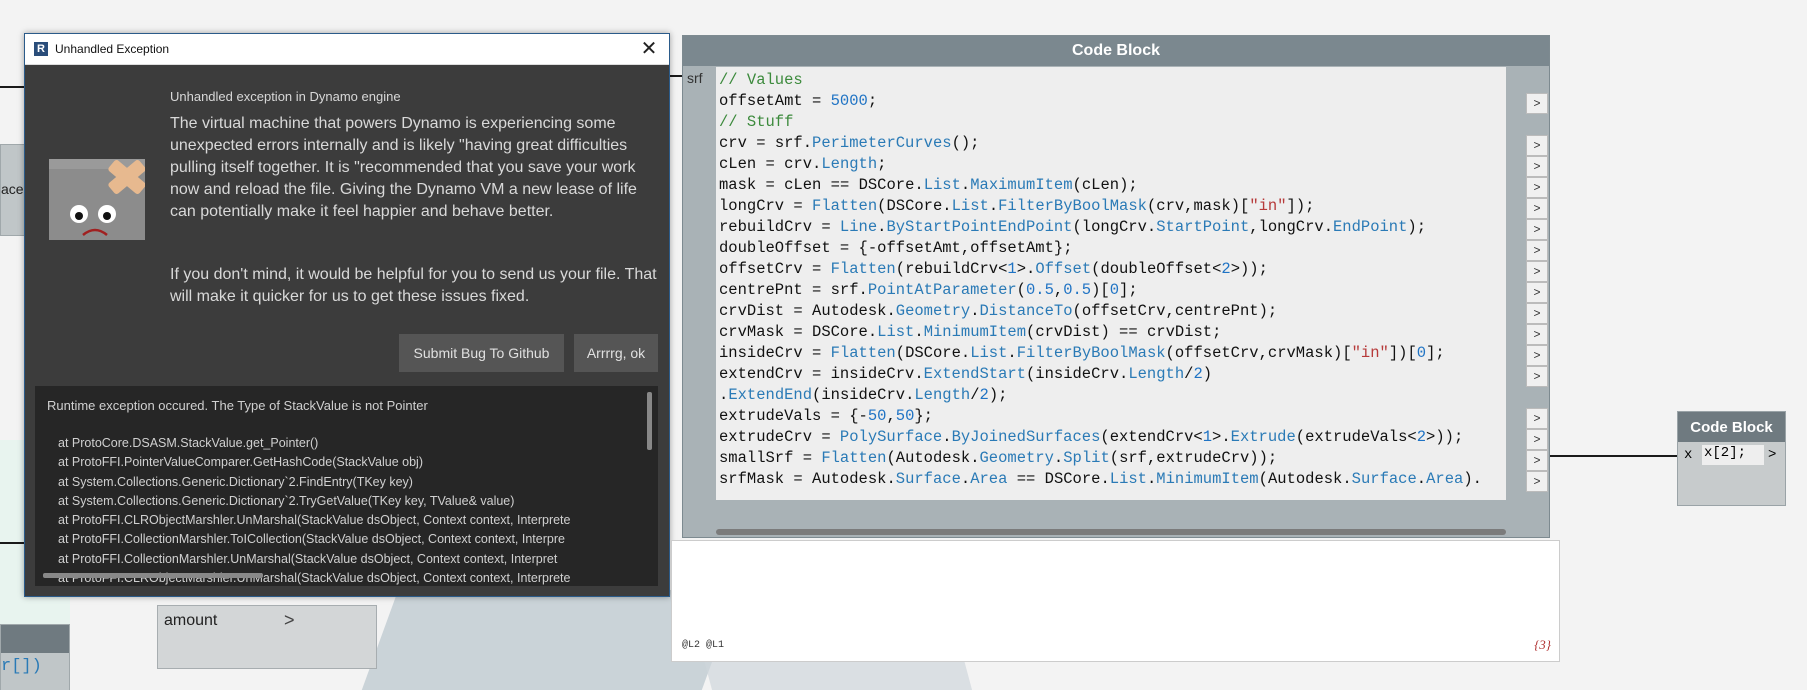  I want to click on code-token: 0.5, so click(1077, 290).